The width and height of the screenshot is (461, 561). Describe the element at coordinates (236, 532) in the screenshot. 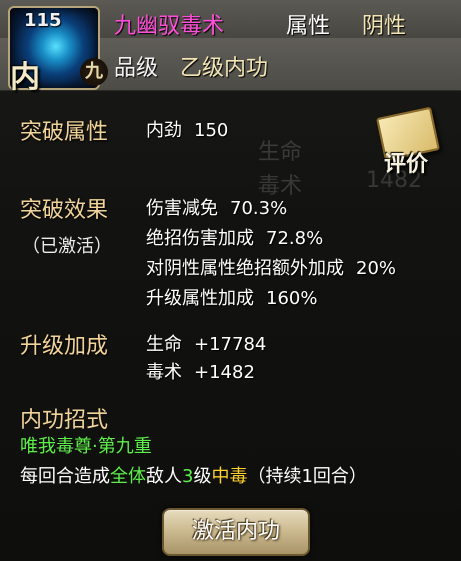

I see `activate-skill-button: 激活内功` at that location.